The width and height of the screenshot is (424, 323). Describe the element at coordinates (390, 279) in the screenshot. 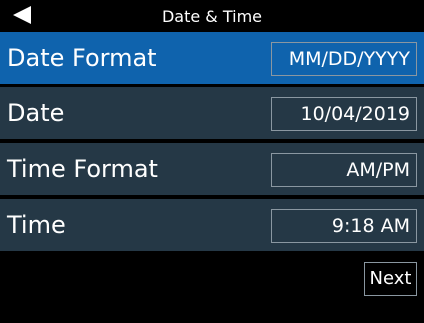

I see `next-button: Next` at that location.